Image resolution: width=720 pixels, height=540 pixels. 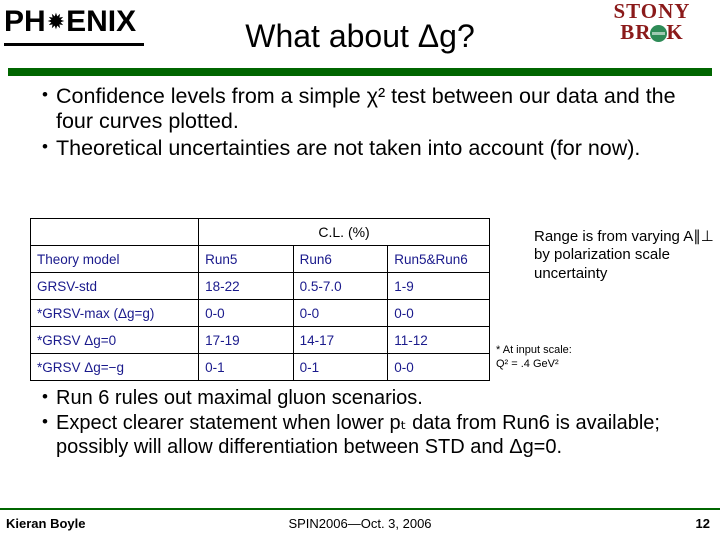 I want to click on table-header-cl: C.L. (%), so click(x=344, y=232).